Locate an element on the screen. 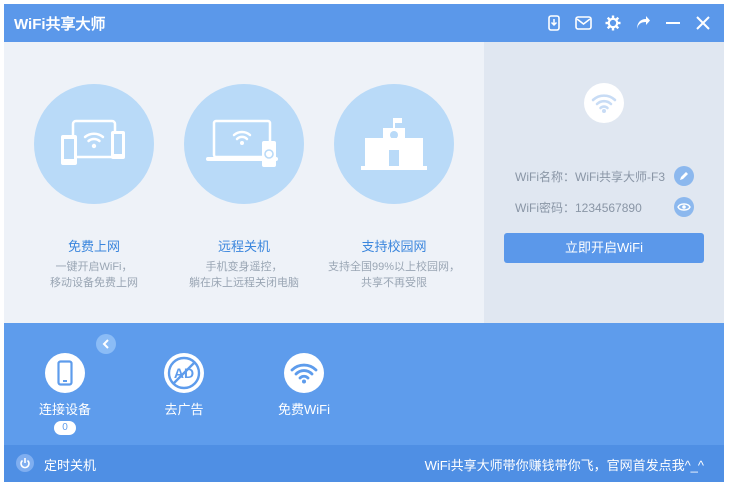  feature-title: 远程关机 is located at coordinates (243, 246).